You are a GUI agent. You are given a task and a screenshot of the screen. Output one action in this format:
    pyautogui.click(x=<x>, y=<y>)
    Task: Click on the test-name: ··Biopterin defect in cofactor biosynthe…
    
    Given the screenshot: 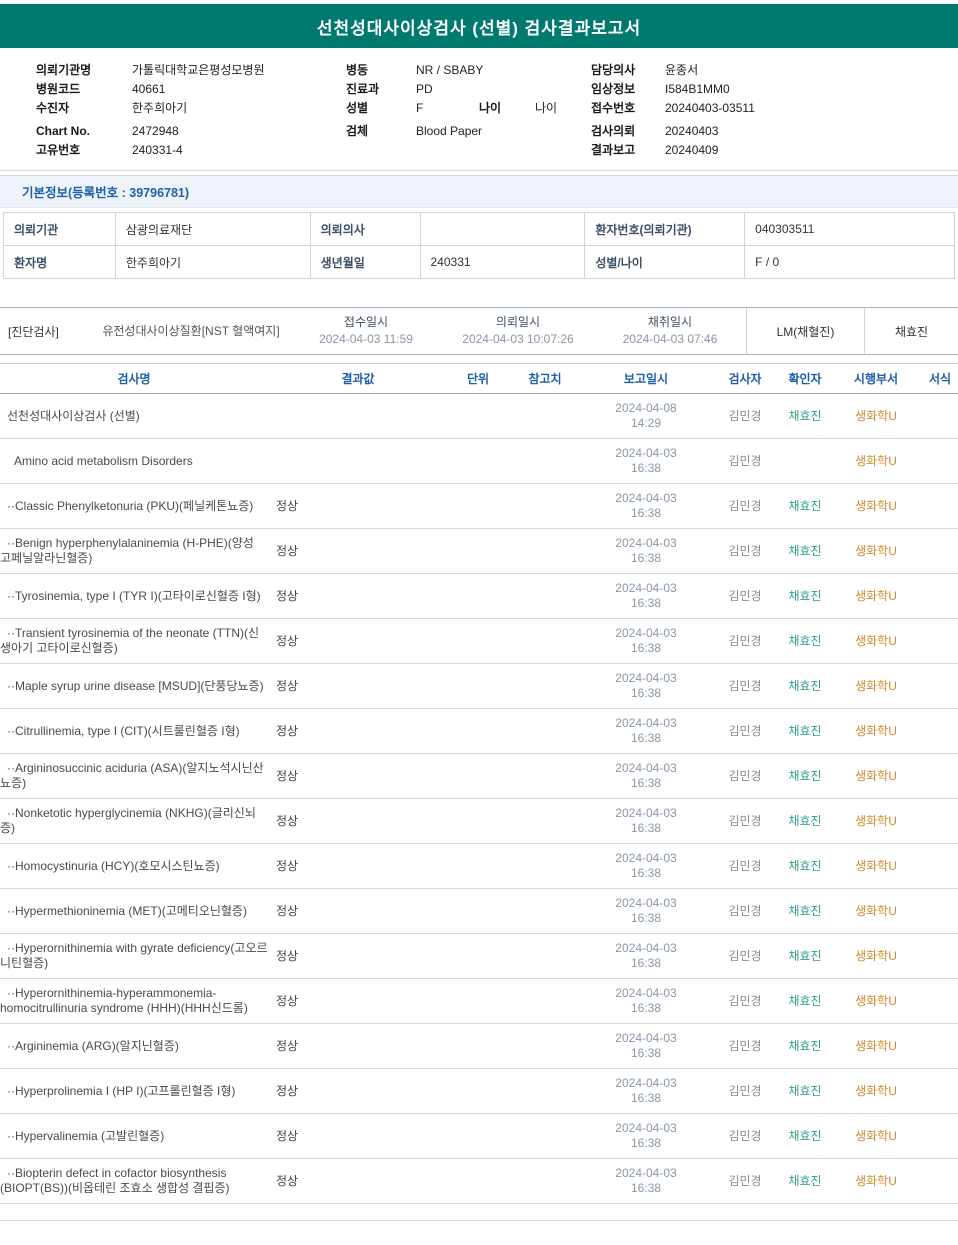 What is the action you would take?
    pyautogui.click(x=134, y=1181)
    